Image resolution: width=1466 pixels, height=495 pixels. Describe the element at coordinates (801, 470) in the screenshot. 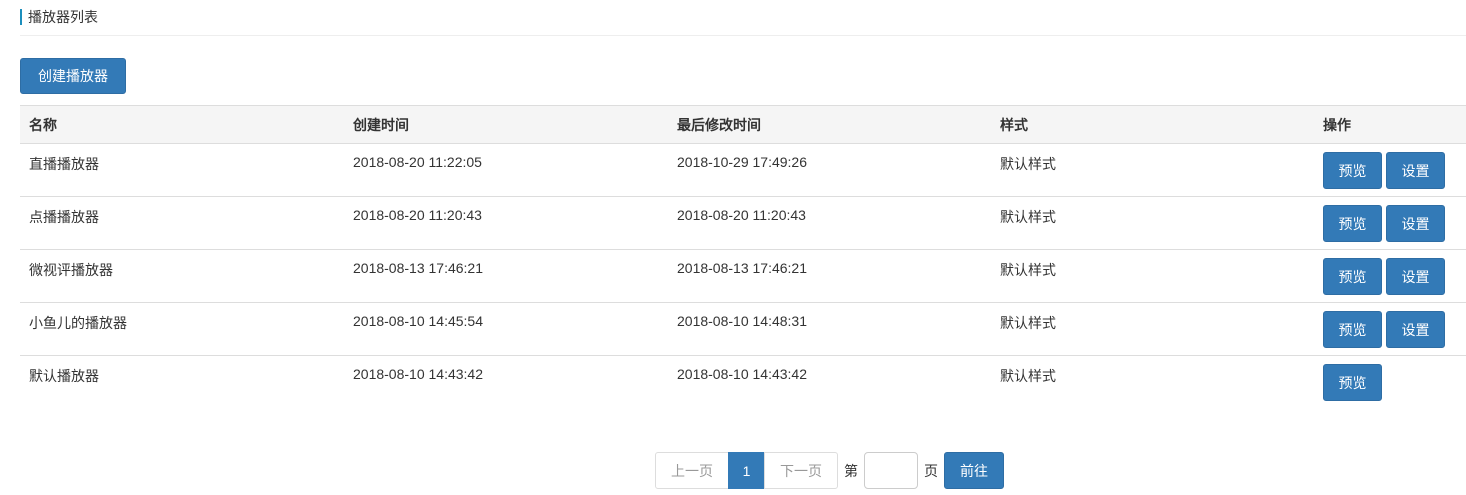

I see `next-page-button: 下一页` at that location.